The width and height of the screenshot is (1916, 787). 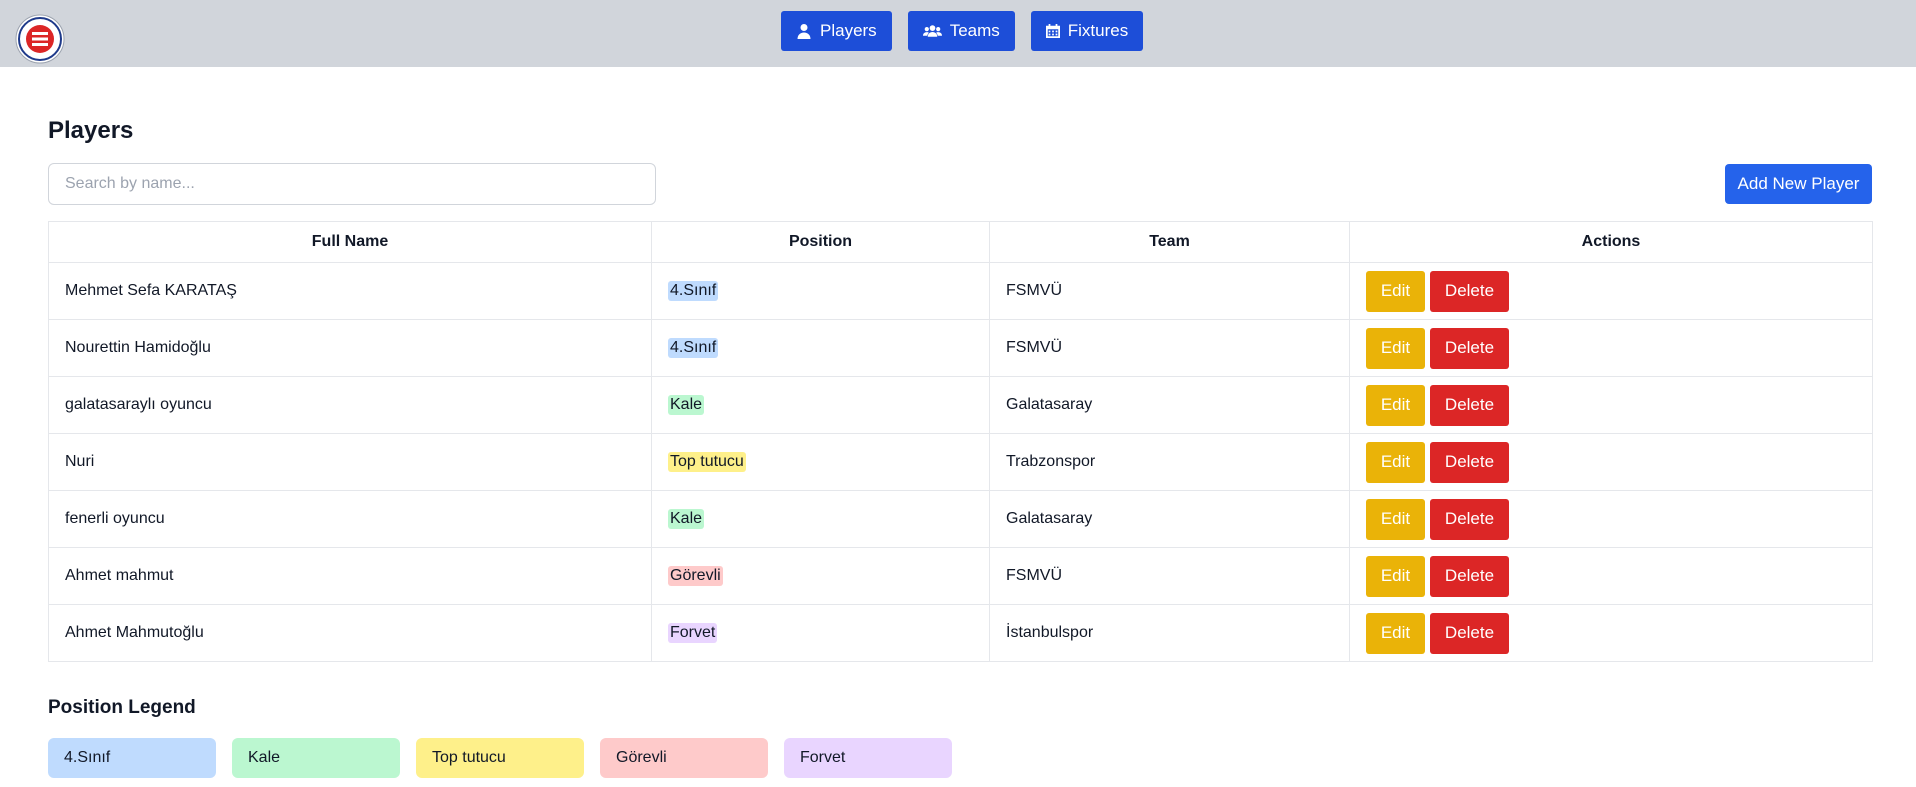 I want to click on cell-full-name: Mehmet Sefa KARATAŞ, so click(x=350, y=291).